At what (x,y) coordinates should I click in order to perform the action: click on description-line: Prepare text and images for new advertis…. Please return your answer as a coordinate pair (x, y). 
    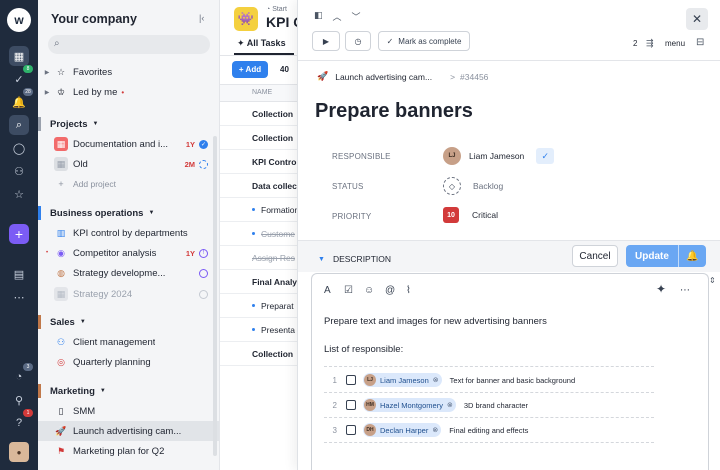
    Looking at the image, I should click on (435, 321).